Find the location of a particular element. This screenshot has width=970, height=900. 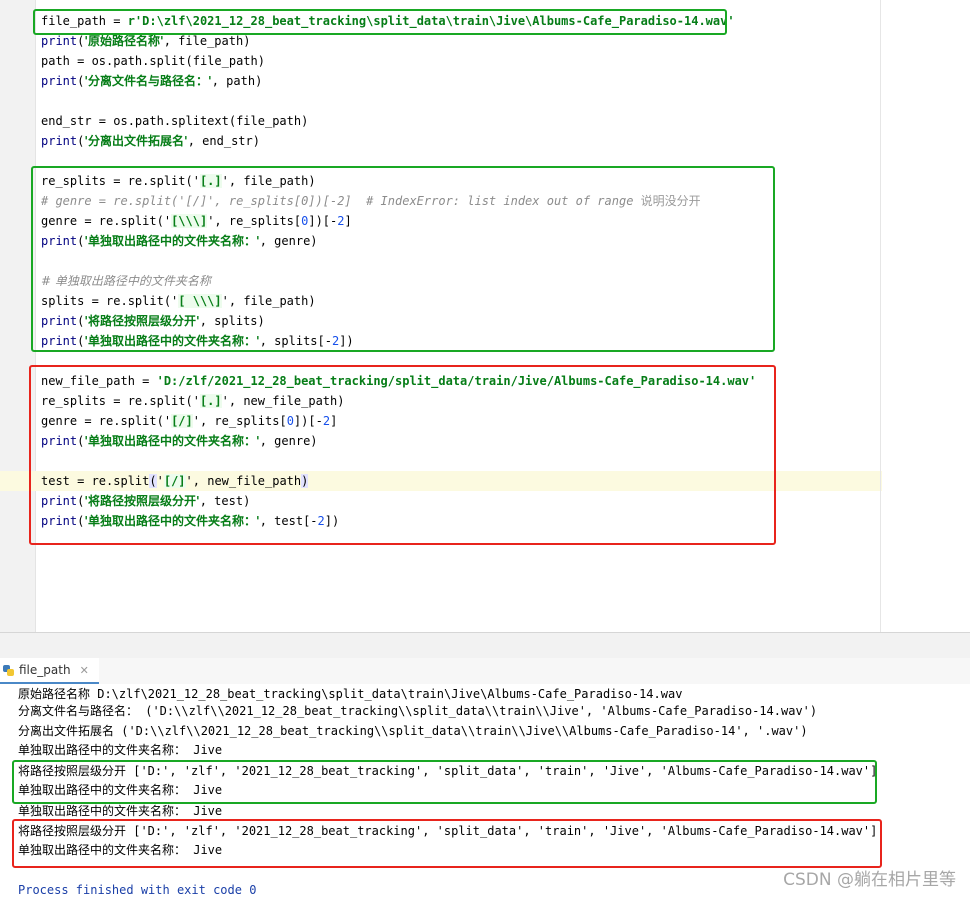

code-token: genre = re.split( is located at coordinates (102, 421).